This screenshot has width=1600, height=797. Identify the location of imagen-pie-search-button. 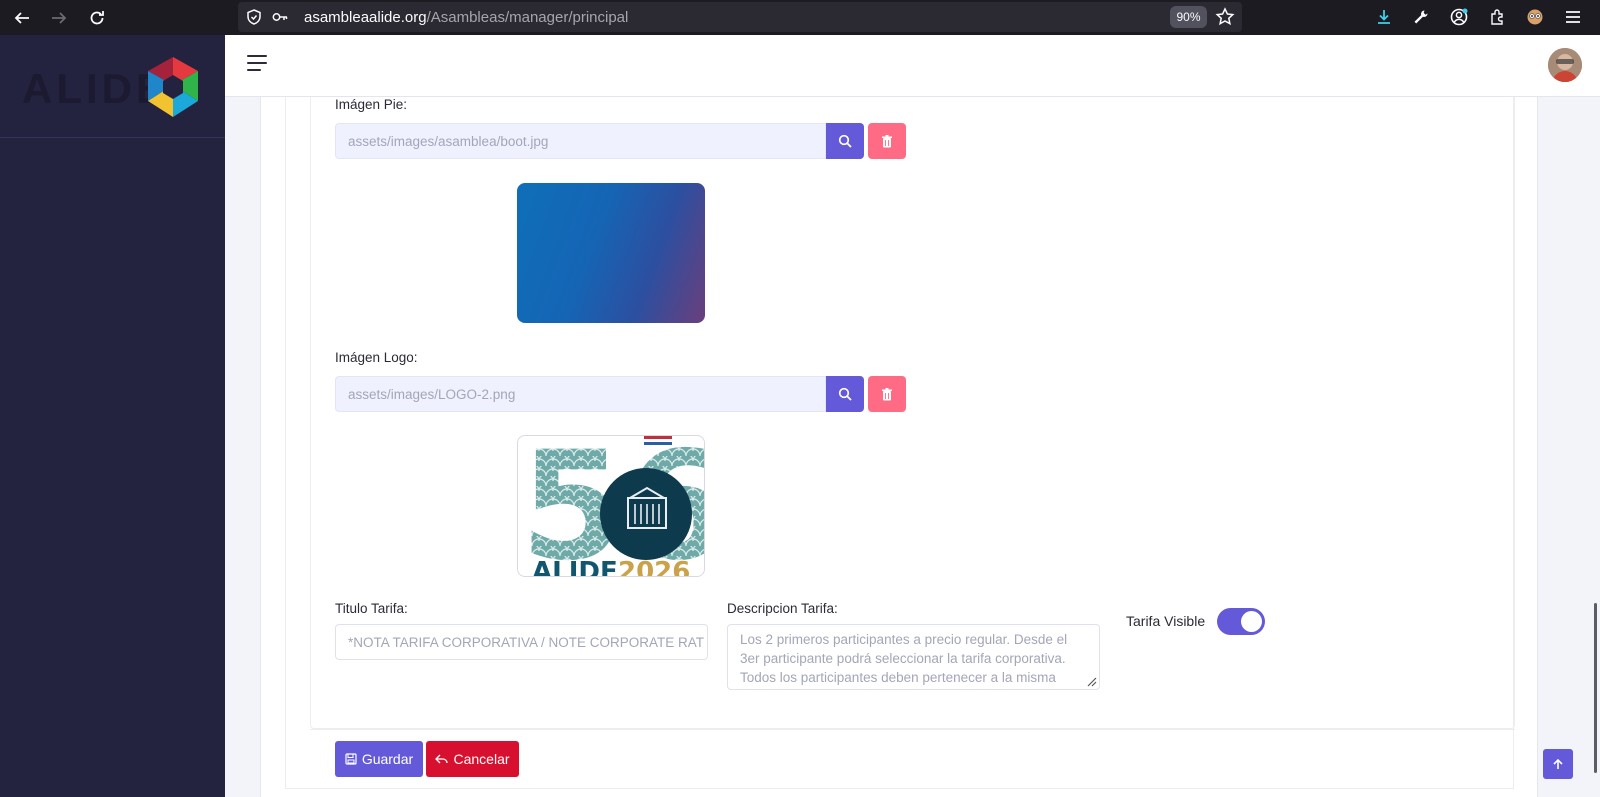
(845, 141).